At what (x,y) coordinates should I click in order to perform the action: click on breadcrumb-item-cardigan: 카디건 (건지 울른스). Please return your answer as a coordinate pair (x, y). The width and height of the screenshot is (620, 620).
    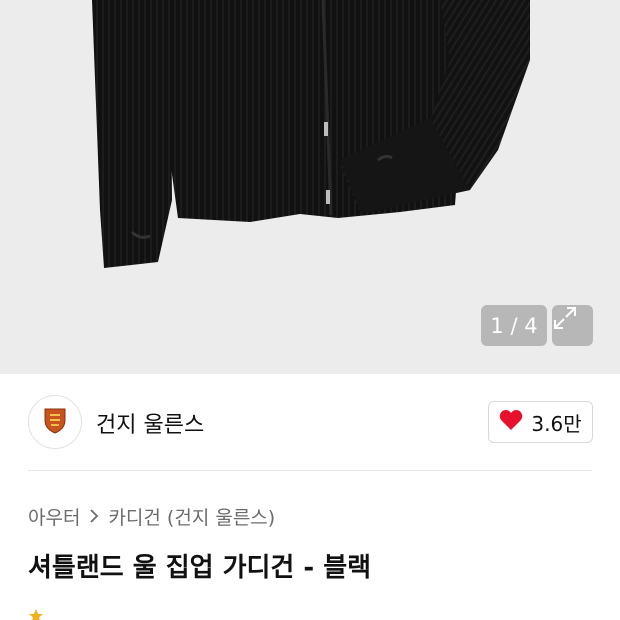
    Looking at the image, I should click on (191, 516).